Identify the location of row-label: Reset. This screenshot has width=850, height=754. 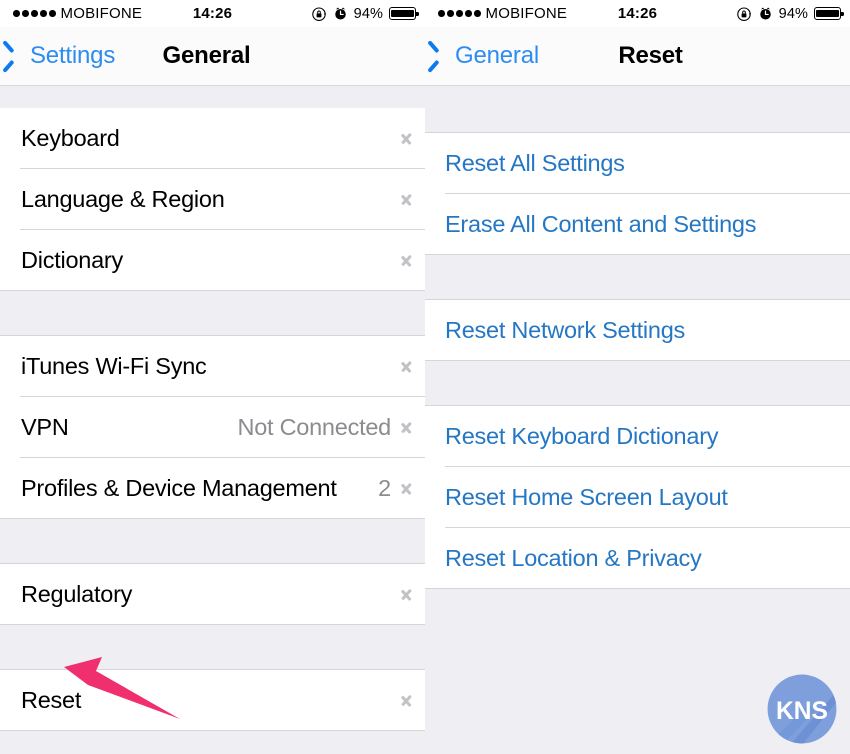
(51, 699).